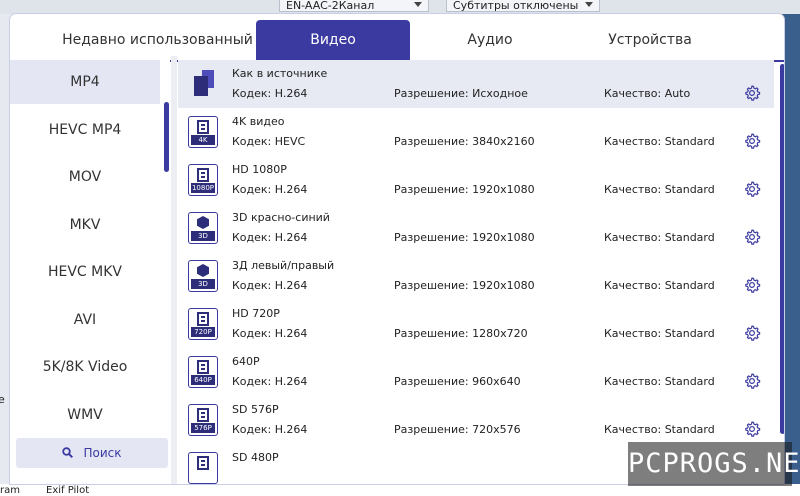 The image size is (800, 496). Describe the element at coordinates (85, 367) in the screenshot. I see `format-item-5k8k: 5K/8K Video` at that location.